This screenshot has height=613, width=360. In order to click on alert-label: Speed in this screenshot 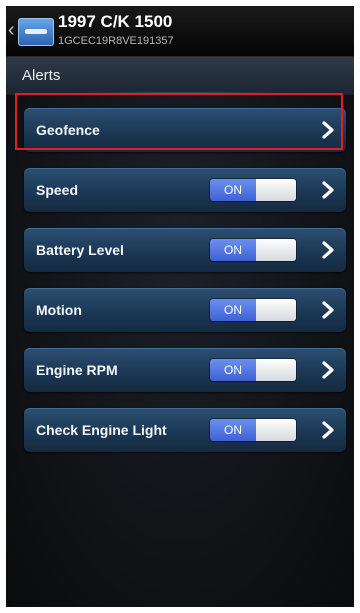, I will do `click(57, 190)`.